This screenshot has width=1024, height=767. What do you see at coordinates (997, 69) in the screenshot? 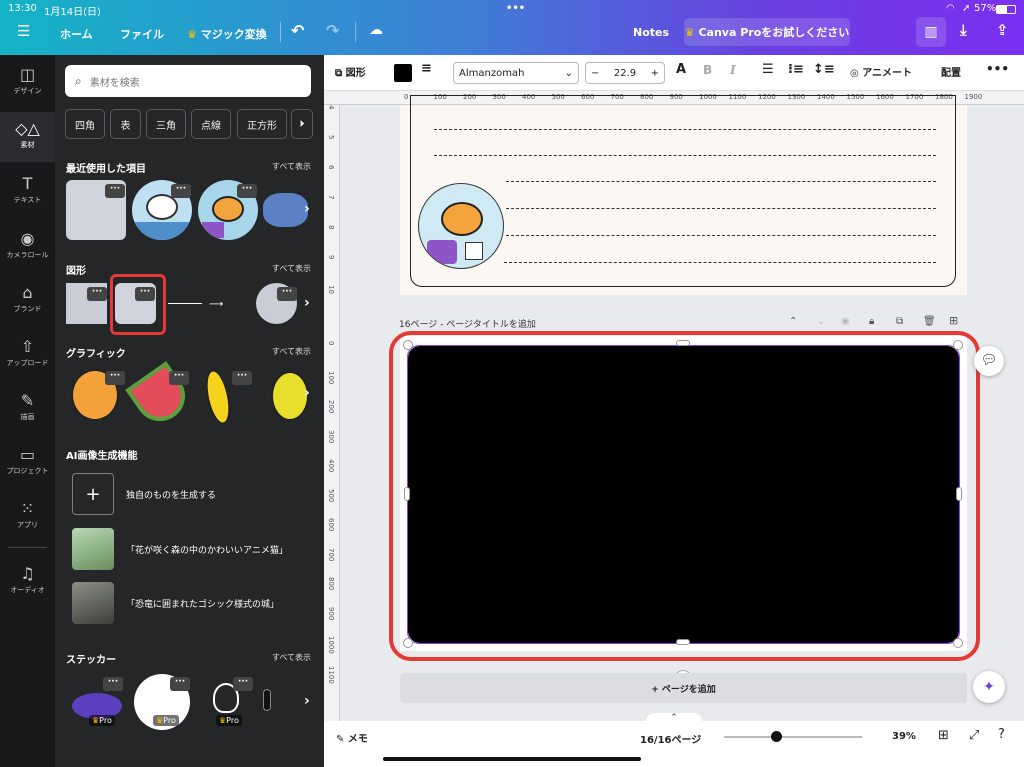
I see `more-options-icon: •••` at bounding box center [997, 69].